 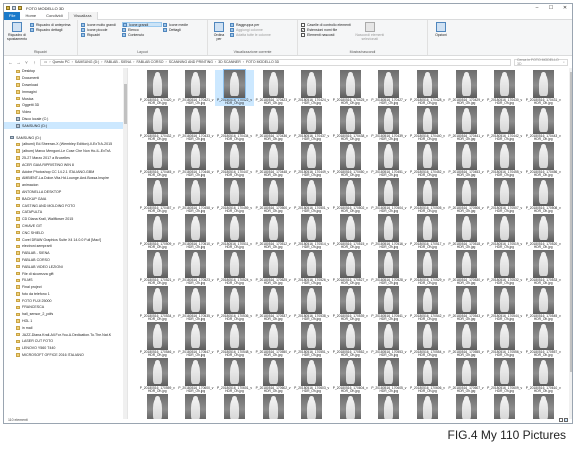 What do you see at coordinates (389, 304) in the screenshot?
I see `file-item: P_20180516_170541_vHDR_On.jpg` at bounding box center [389, 304].